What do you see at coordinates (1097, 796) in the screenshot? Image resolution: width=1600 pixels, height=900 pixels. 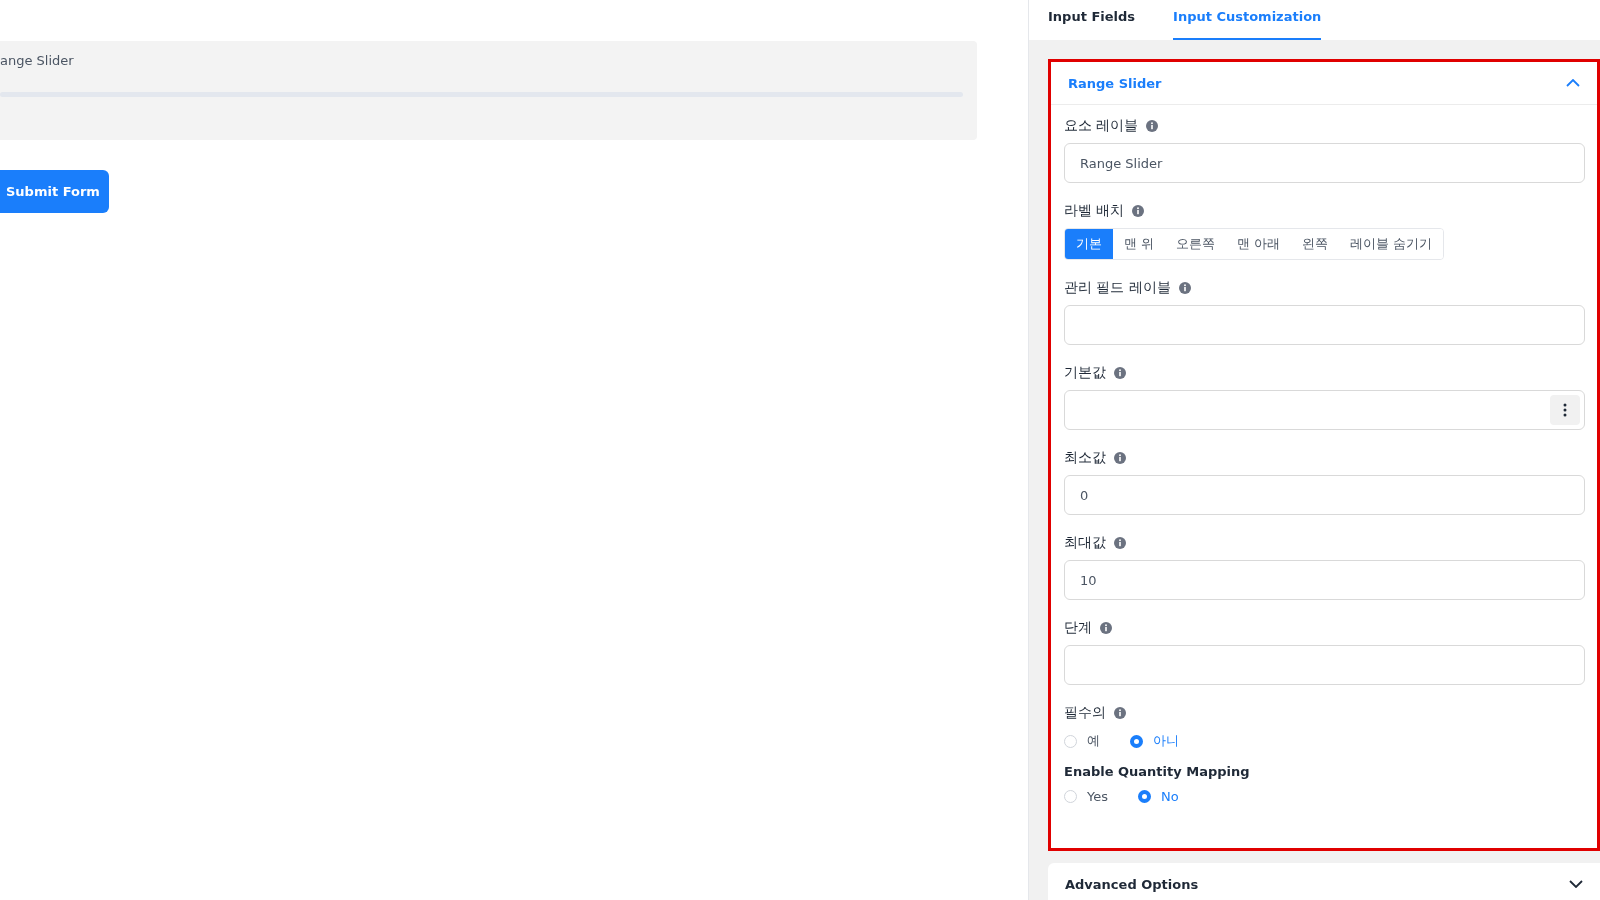 I see `radio-label: Yes` at bounding box center [1097, 796].